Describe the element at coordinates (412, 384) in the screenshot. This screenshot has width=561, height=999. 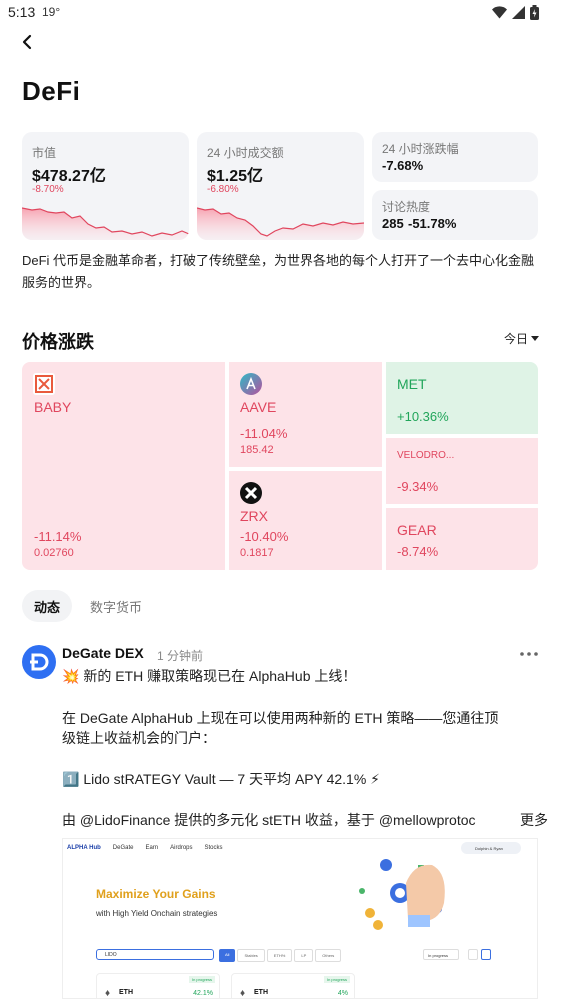
I see `tile-name: MET` at that location.